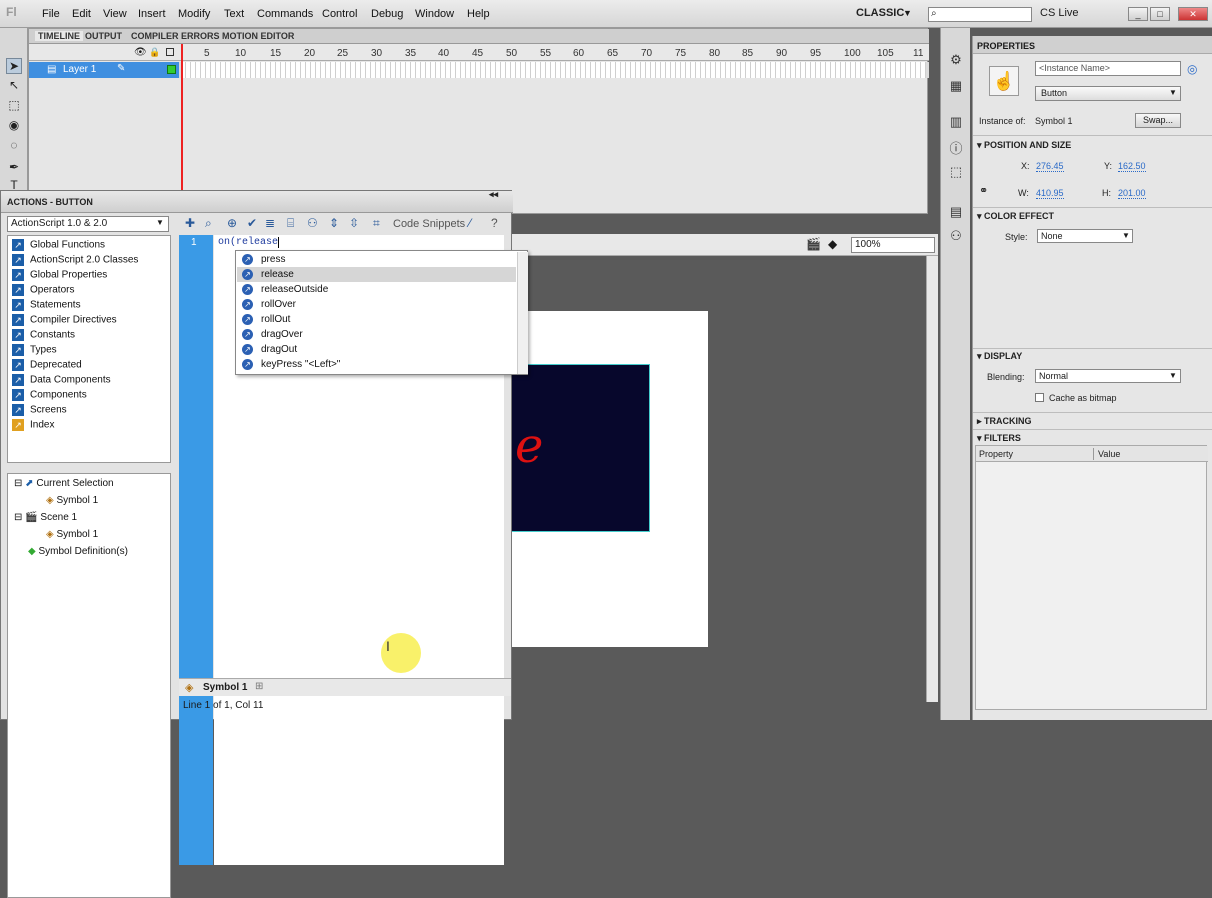 The image size is (1212, 898). I want to click on cache-as-bitmap-checkbox, so click(1039, 397).